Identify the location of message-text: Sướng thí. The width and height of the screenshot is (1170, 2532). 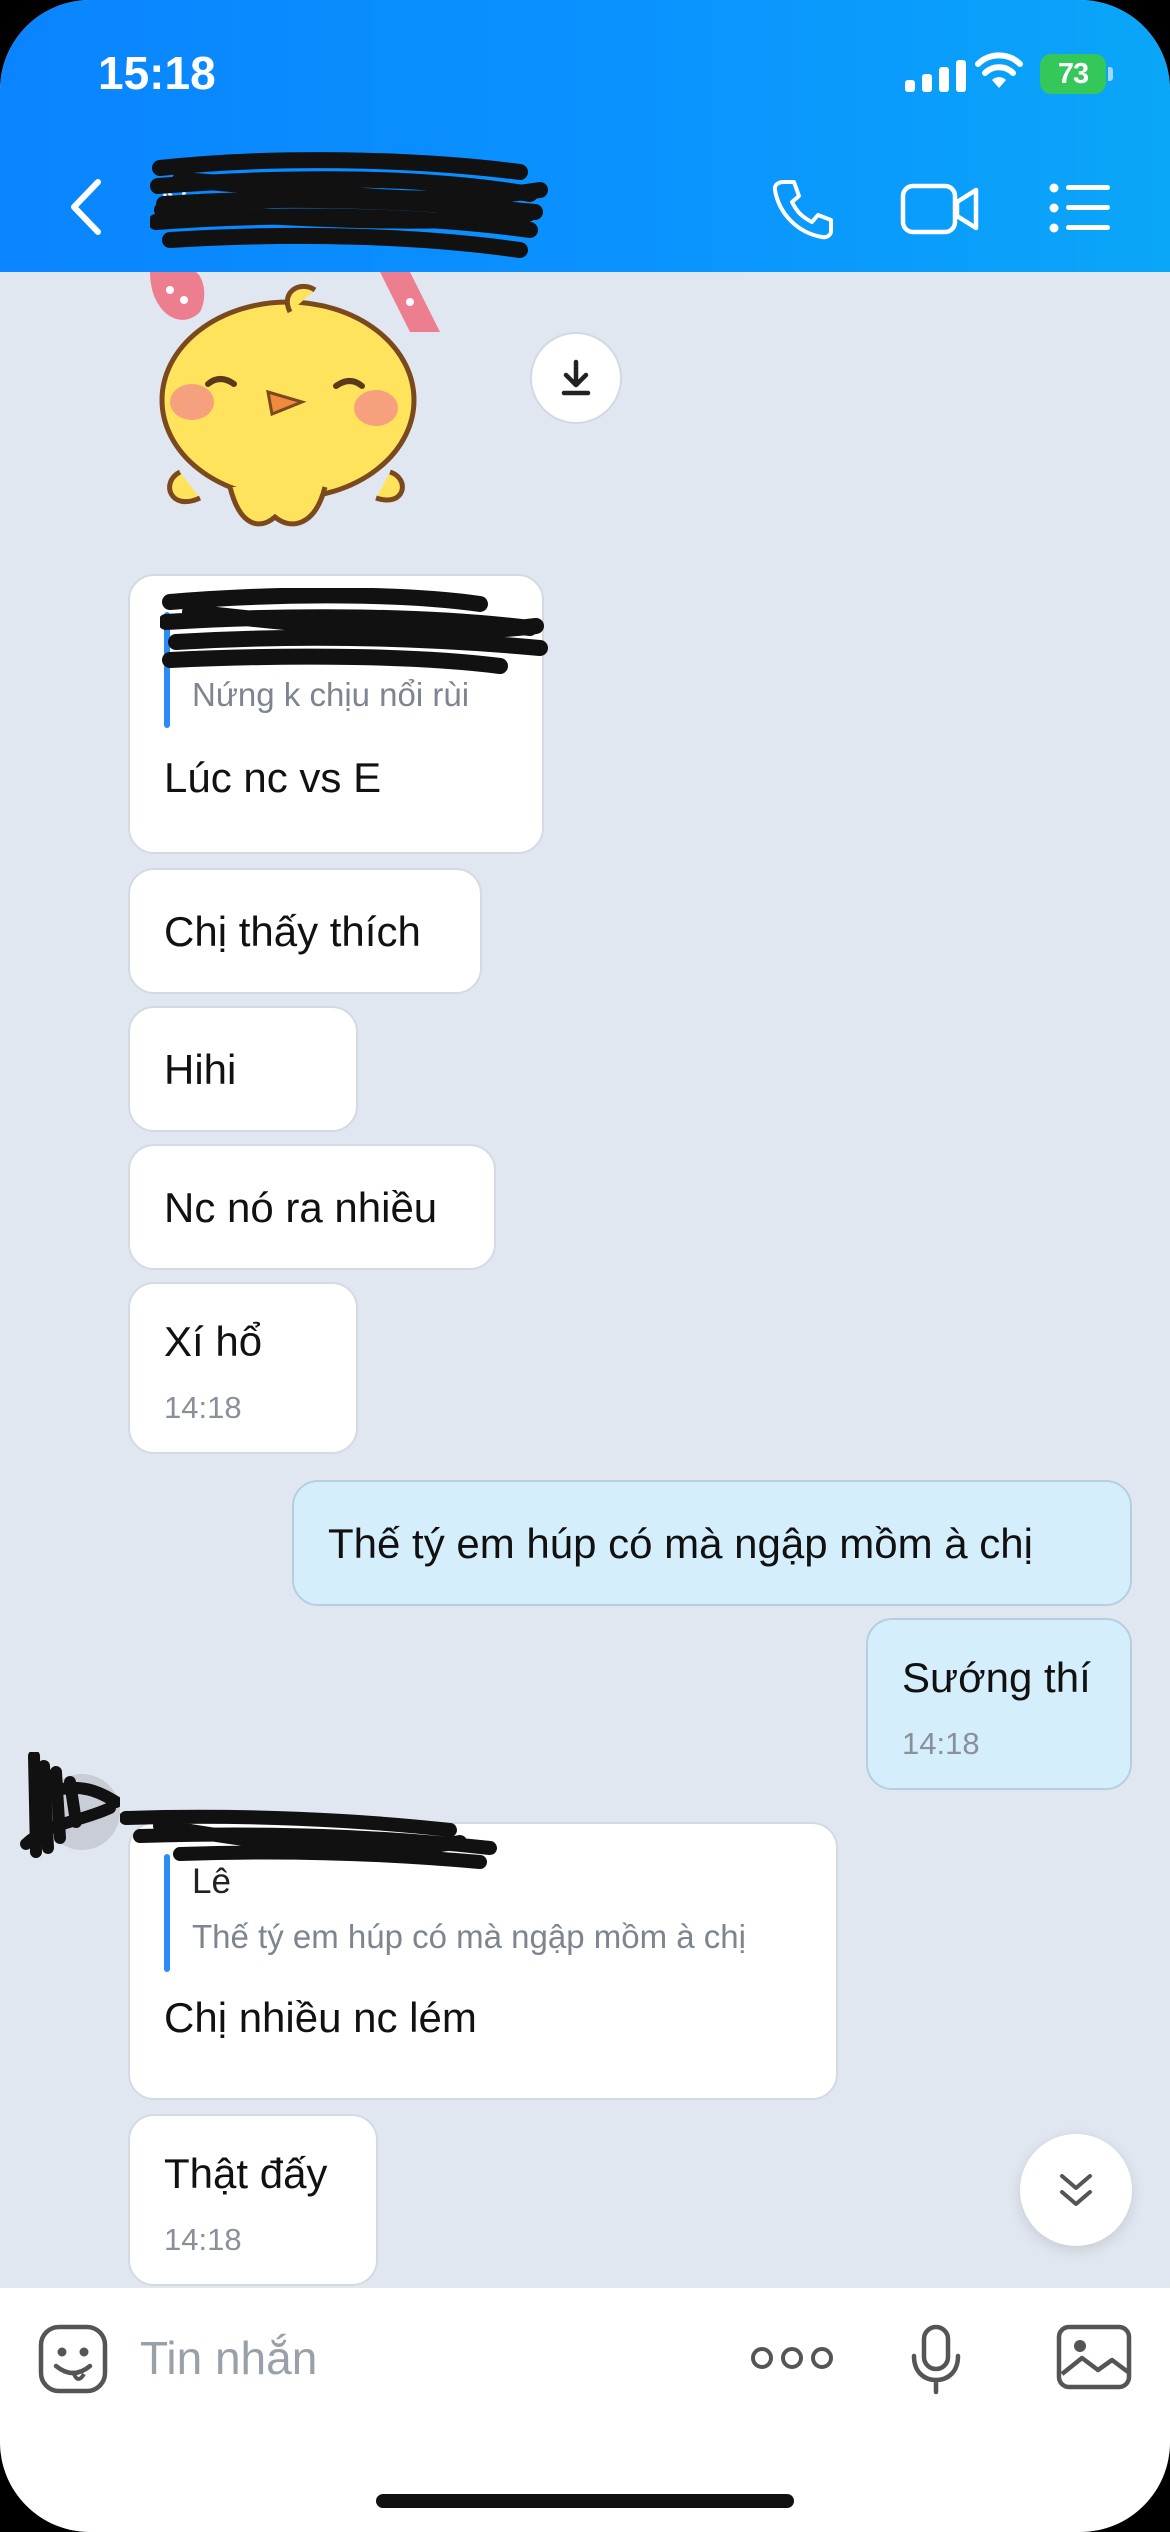
(996, 1677).